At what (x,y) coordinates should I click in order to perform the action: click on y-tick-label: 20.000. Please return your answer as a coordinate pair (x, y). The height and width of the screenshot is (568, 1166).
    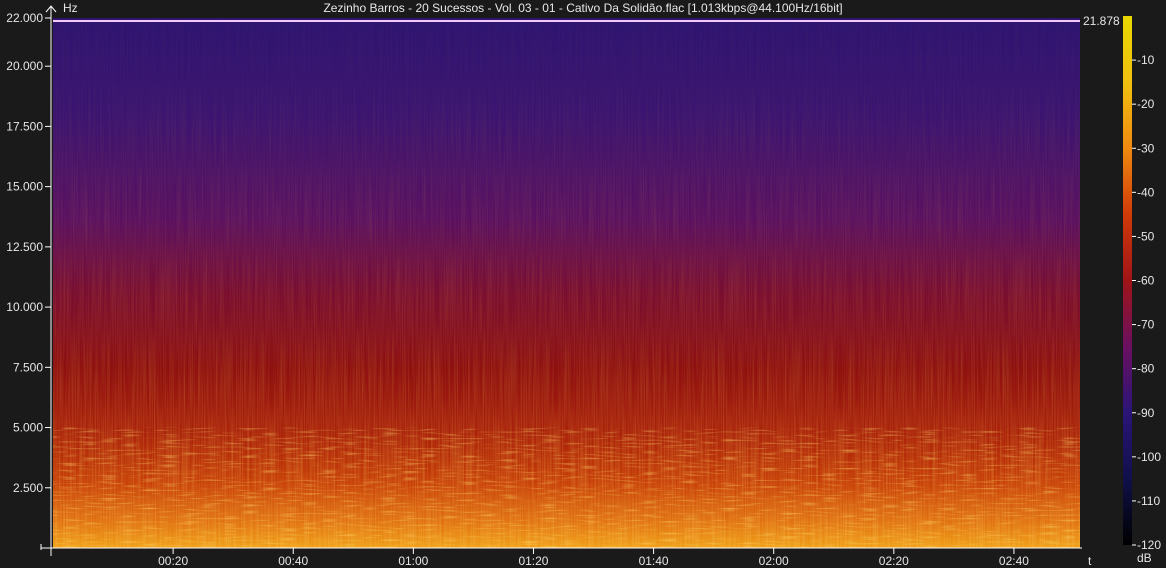
    Looking at the image, I should click on (24, 66).